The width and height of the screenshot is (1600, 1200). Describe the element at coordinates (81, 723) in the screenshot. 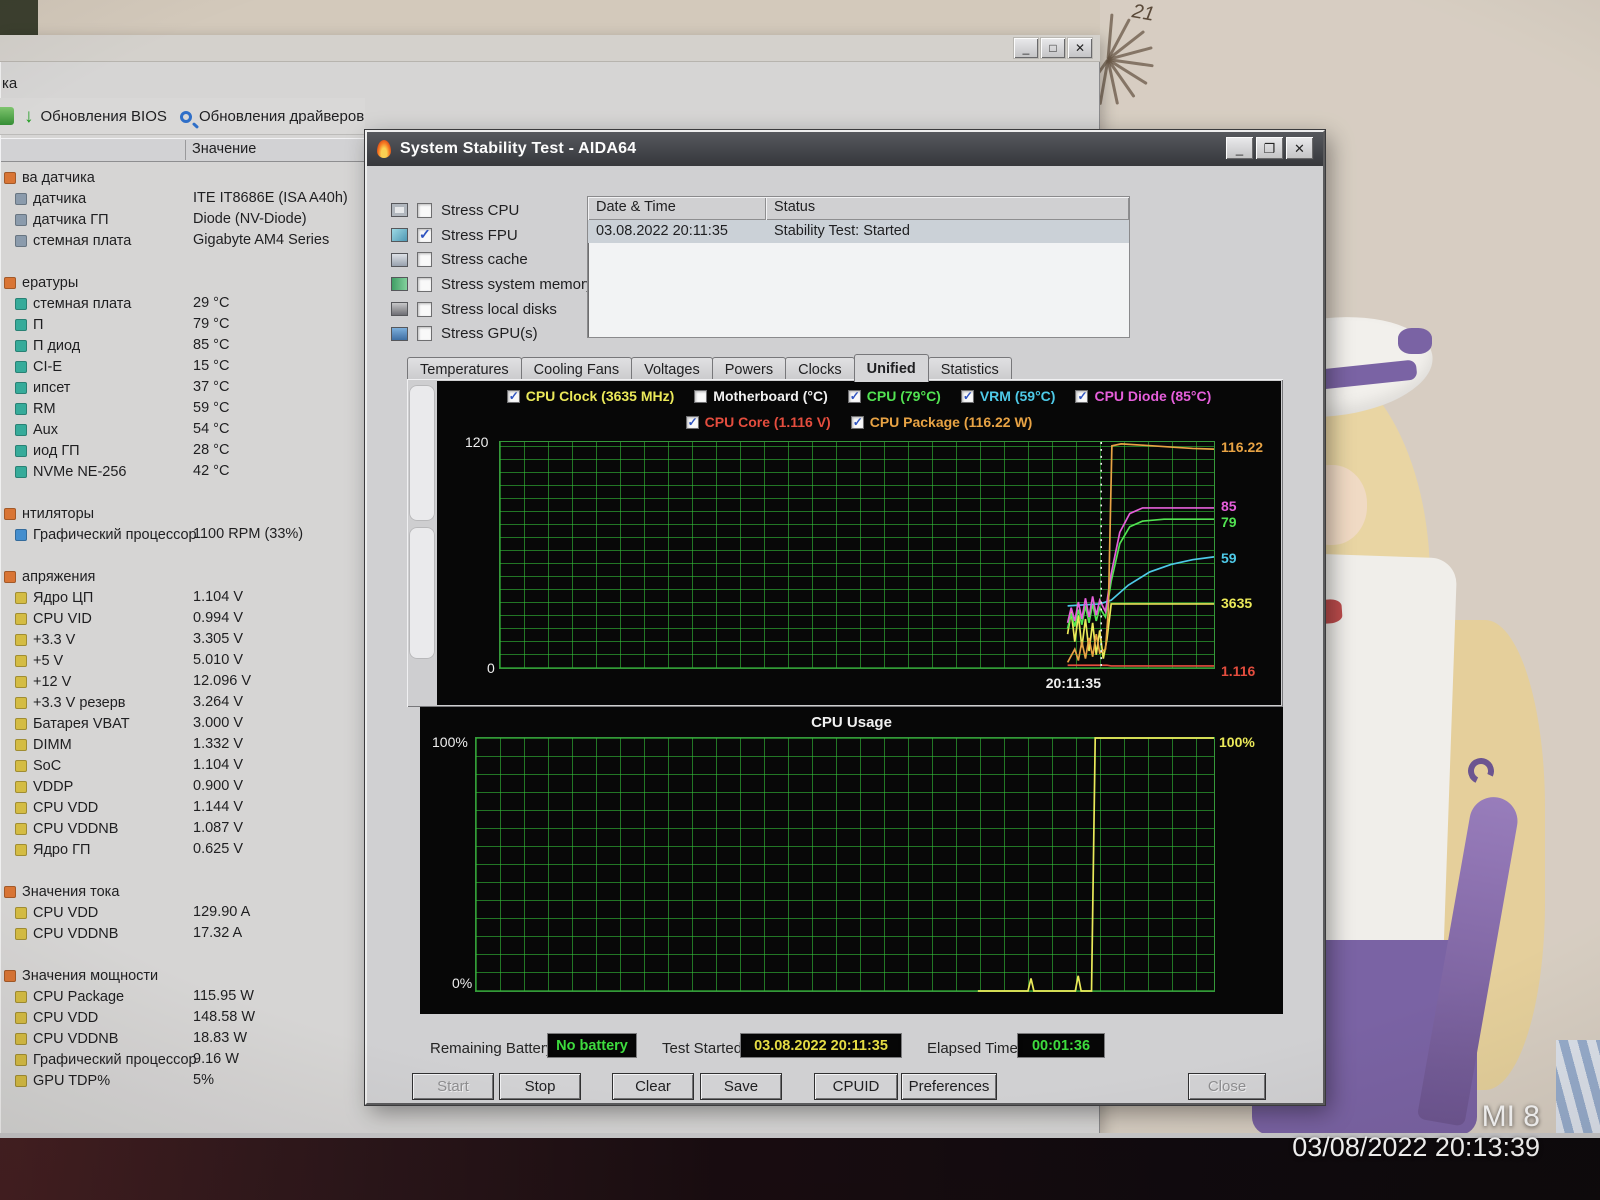

I see `sensor-label: Батарея VBAT` at that location.